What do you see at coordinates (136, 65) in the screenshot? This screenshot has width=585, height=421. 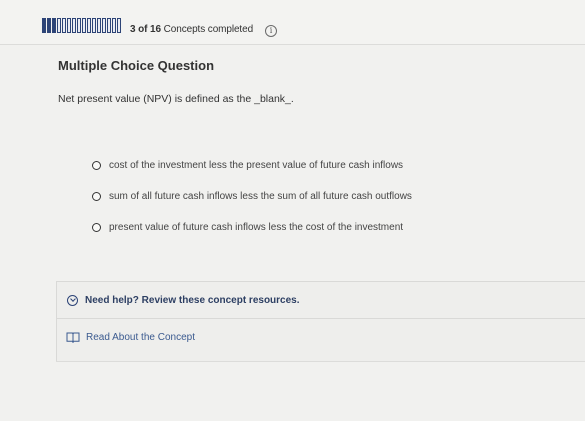 I see `question-type-heading: Multiple Choice Question` at bounding box center [136, 65].